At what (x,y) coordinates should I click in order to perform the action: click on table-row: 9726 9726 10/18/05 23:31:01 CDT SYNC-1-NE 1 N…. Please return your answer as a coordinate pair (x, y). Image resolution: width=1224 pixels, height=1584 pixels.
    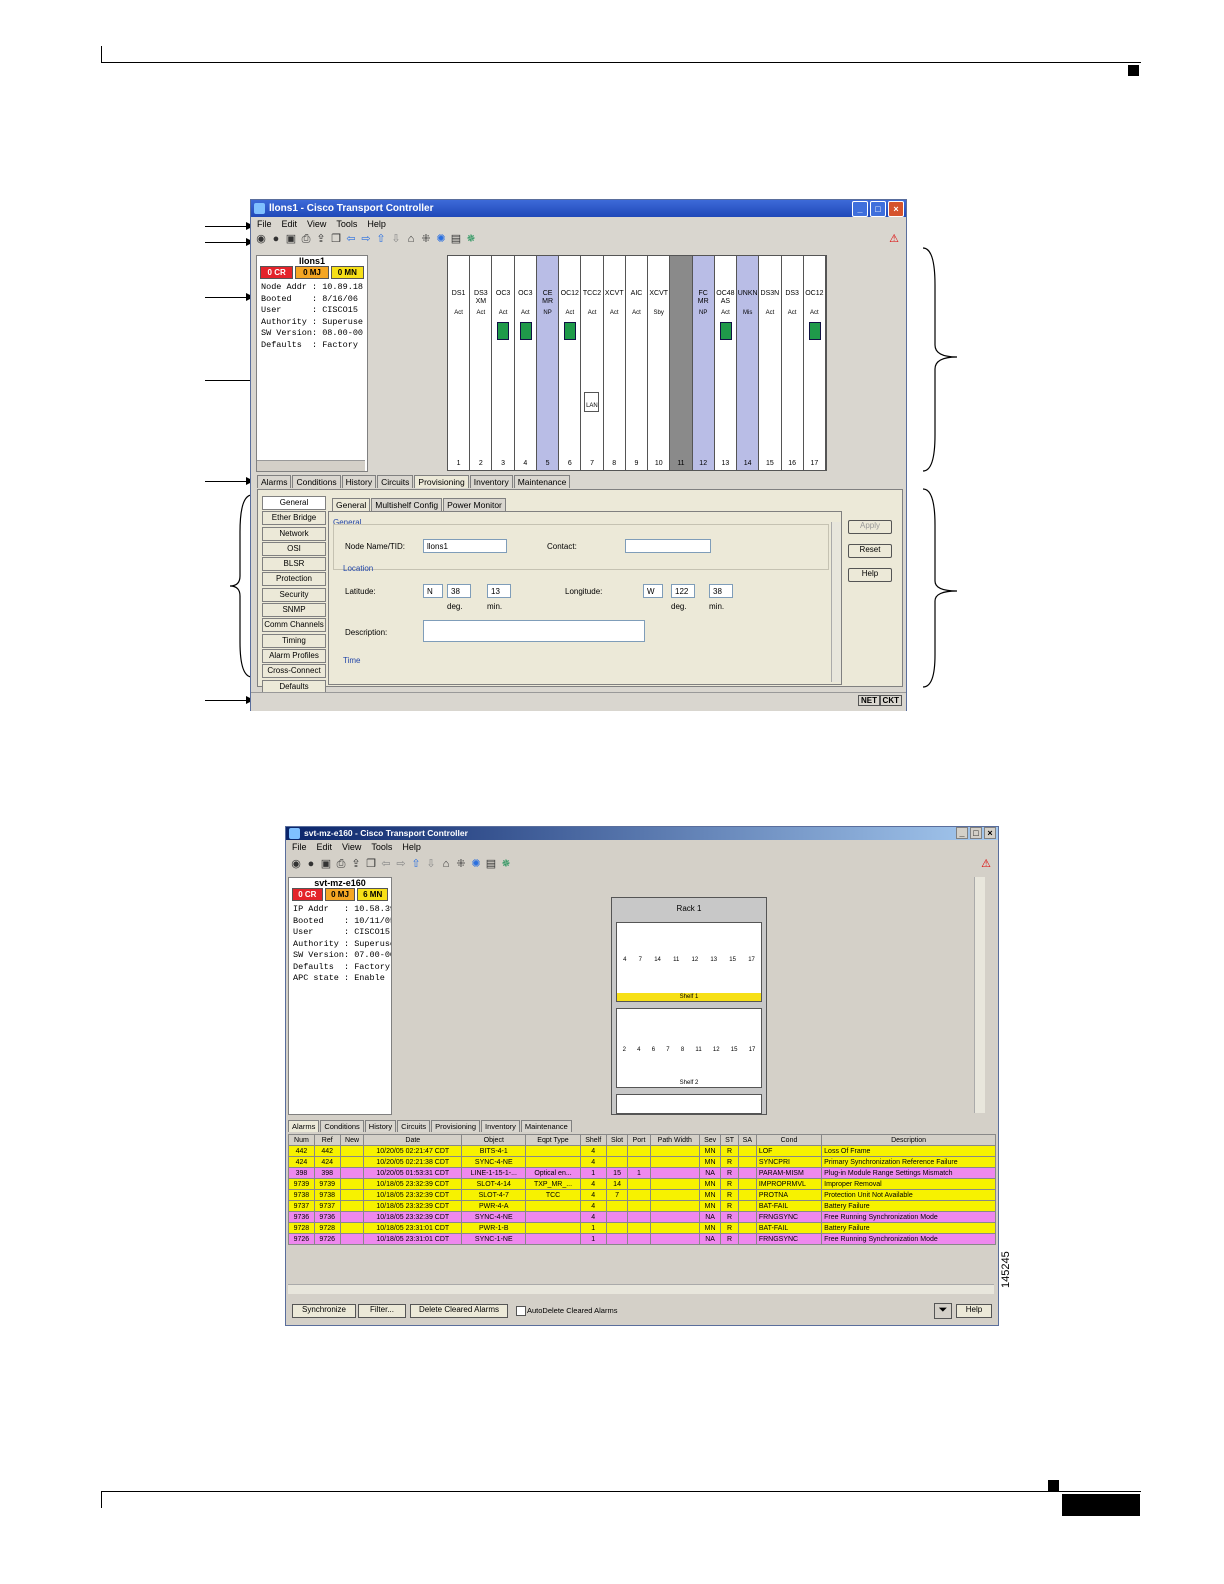
    Looking at the image, I should click on (642, 1239).